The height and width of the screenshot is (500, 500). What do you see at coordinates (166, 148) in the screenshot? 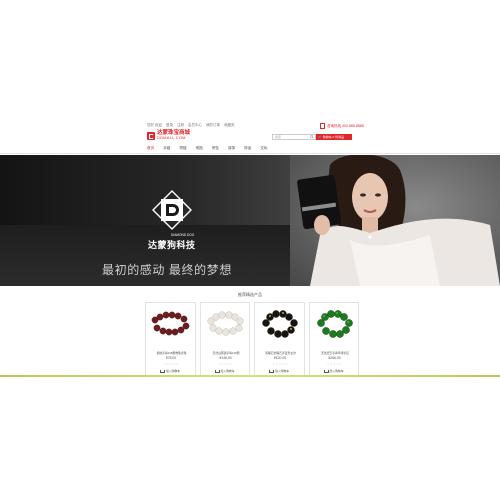
I see `nav-item: 手链` at bounding box center [166, 148].